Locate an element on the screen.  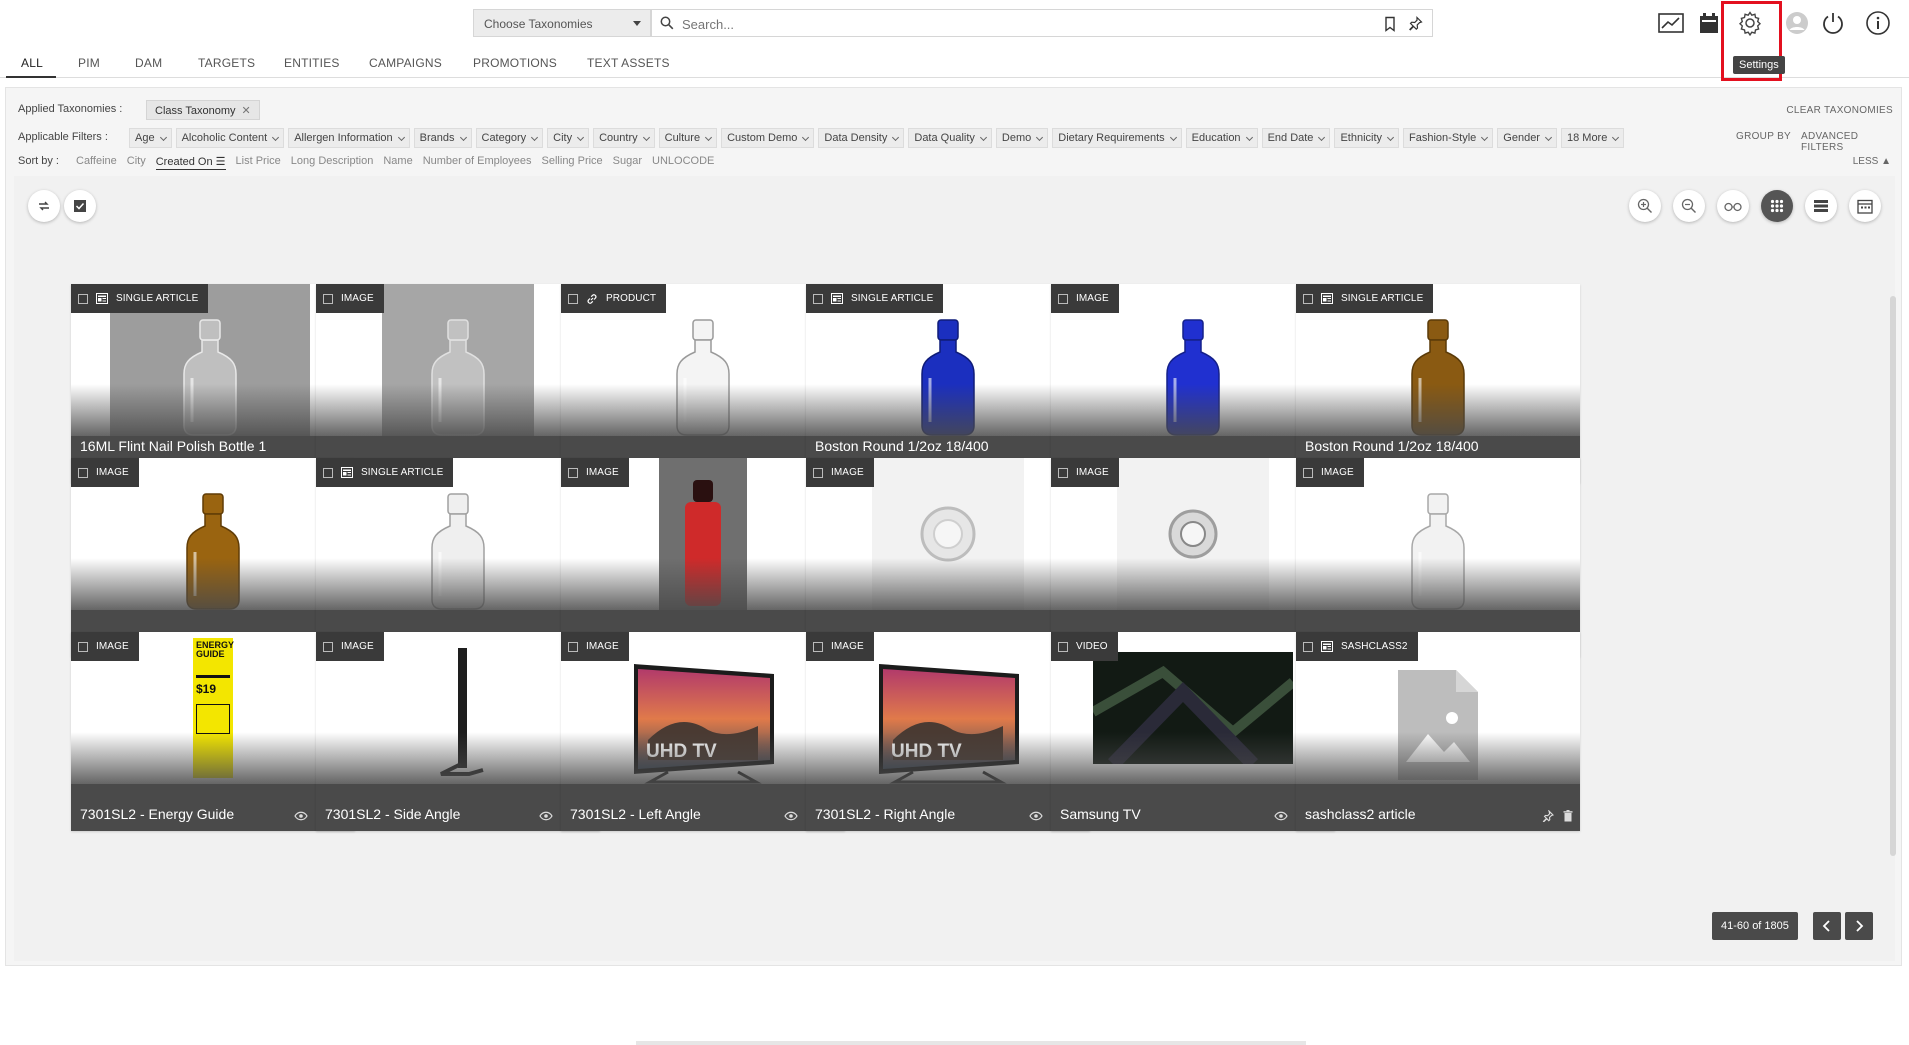
bookmark-icon is located at coordinates (1390, 24).